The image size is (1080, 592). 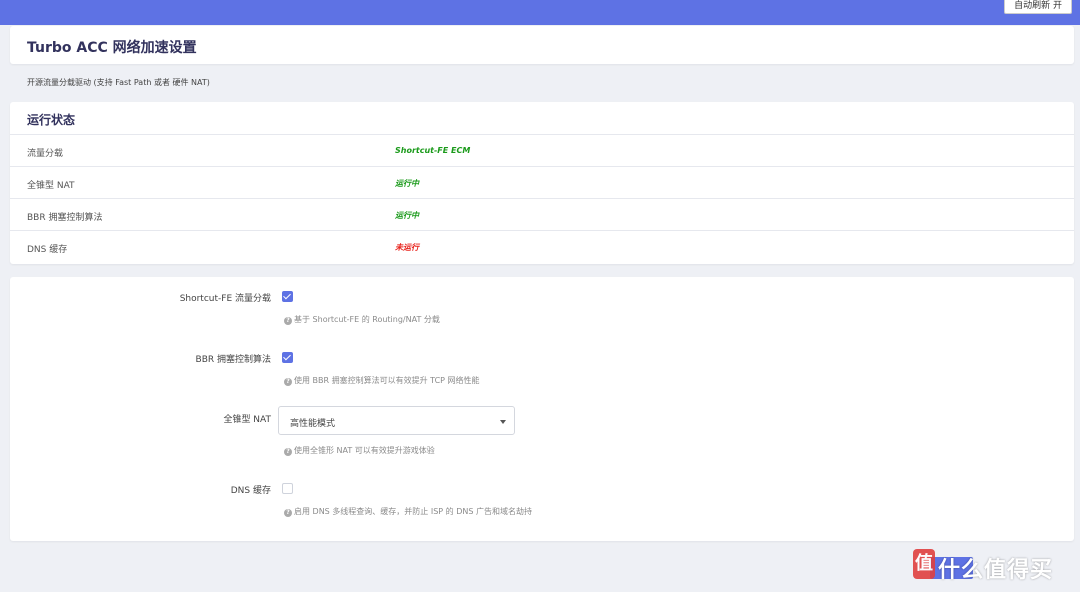 What do you see at coordinates (542, 214) in the screenshot?
I see `status-row-bbr: BBR 拥塞控制算法 运行中` at bounding box center [542, 214].